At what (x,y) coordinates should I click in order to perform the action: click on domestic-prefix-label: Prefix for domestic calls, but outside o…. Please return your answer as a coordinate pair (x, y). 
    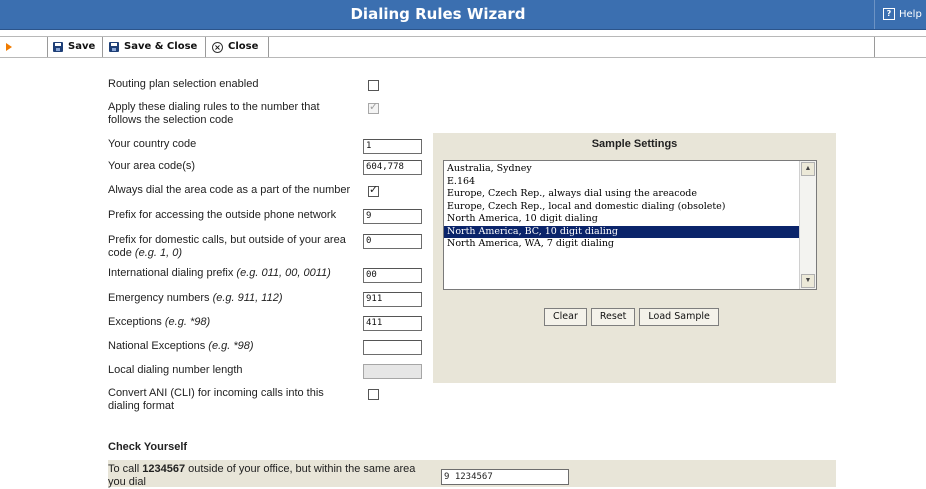
    Looking at the image, I should click on (233, 247).